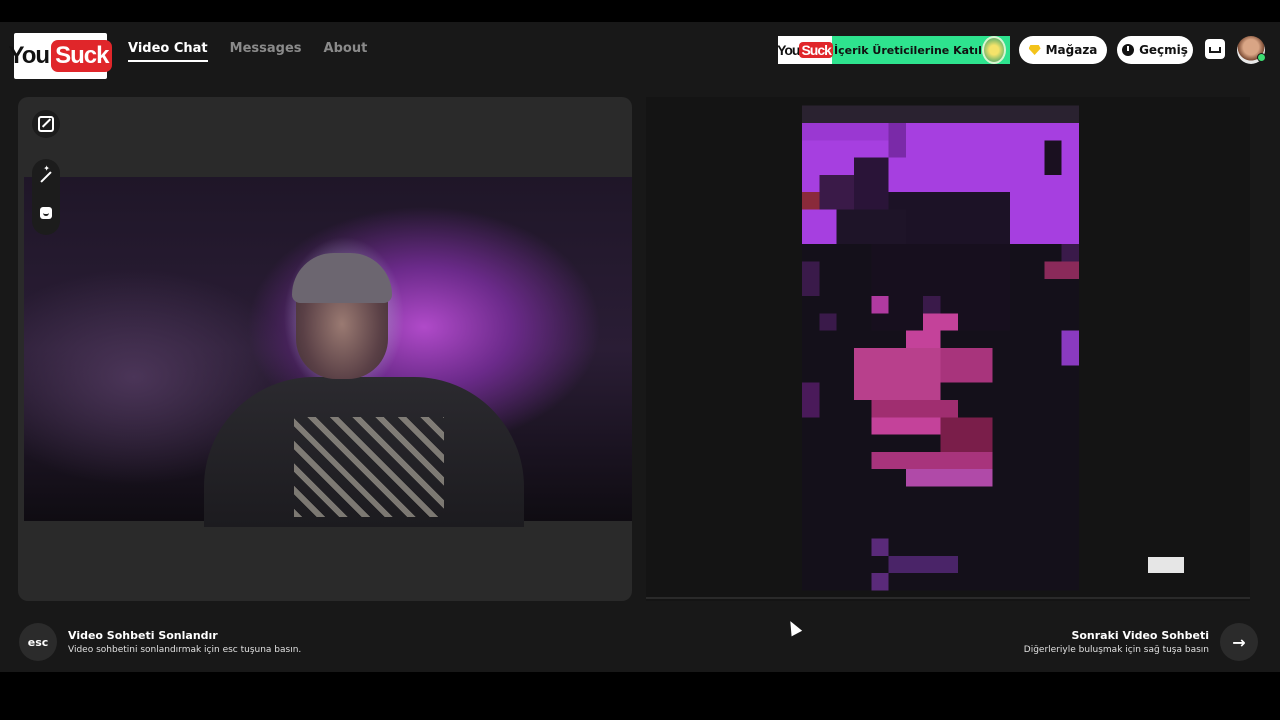 The height and width of the screenshot is (720, 1280). Describe the element at coordinates (1034, 50) in the screenshot. I see `diamond-icon` at that location.